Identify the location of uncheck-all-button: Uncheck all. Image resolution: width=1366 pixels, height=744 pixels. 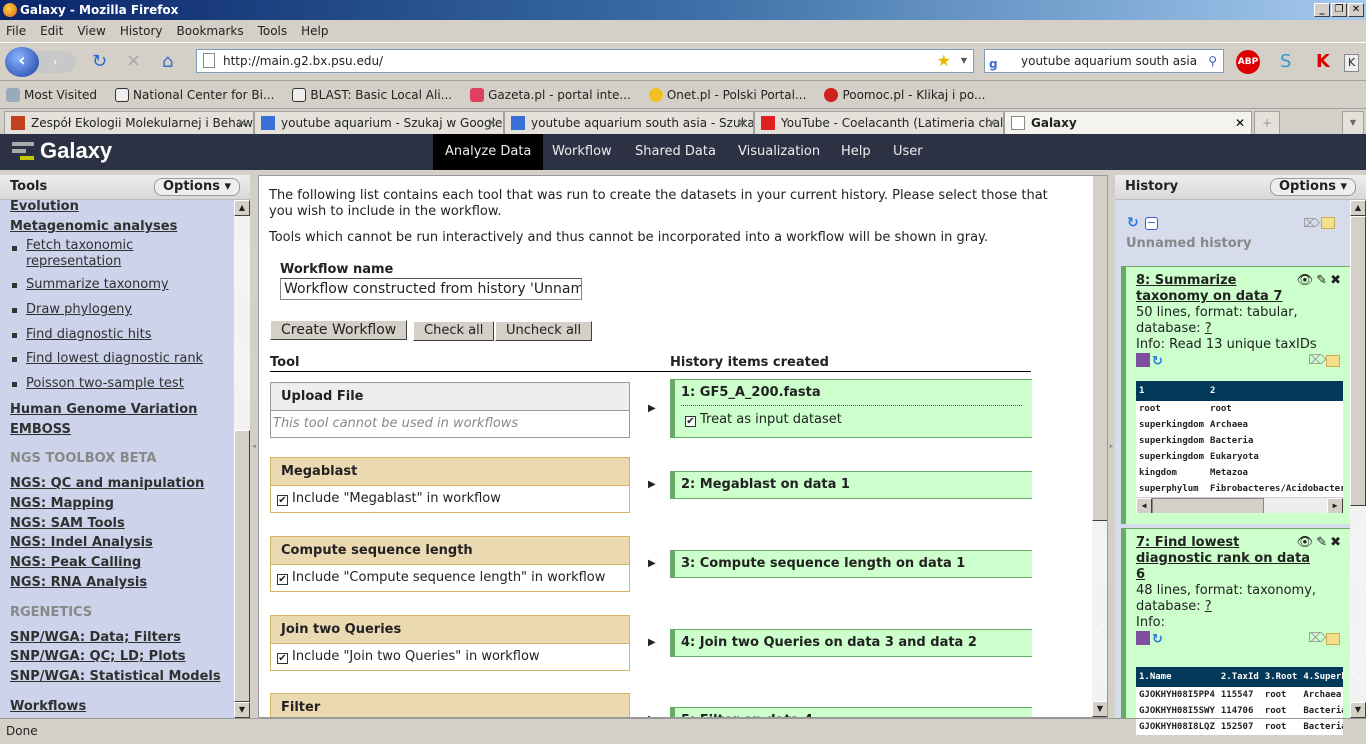
(544, 331).